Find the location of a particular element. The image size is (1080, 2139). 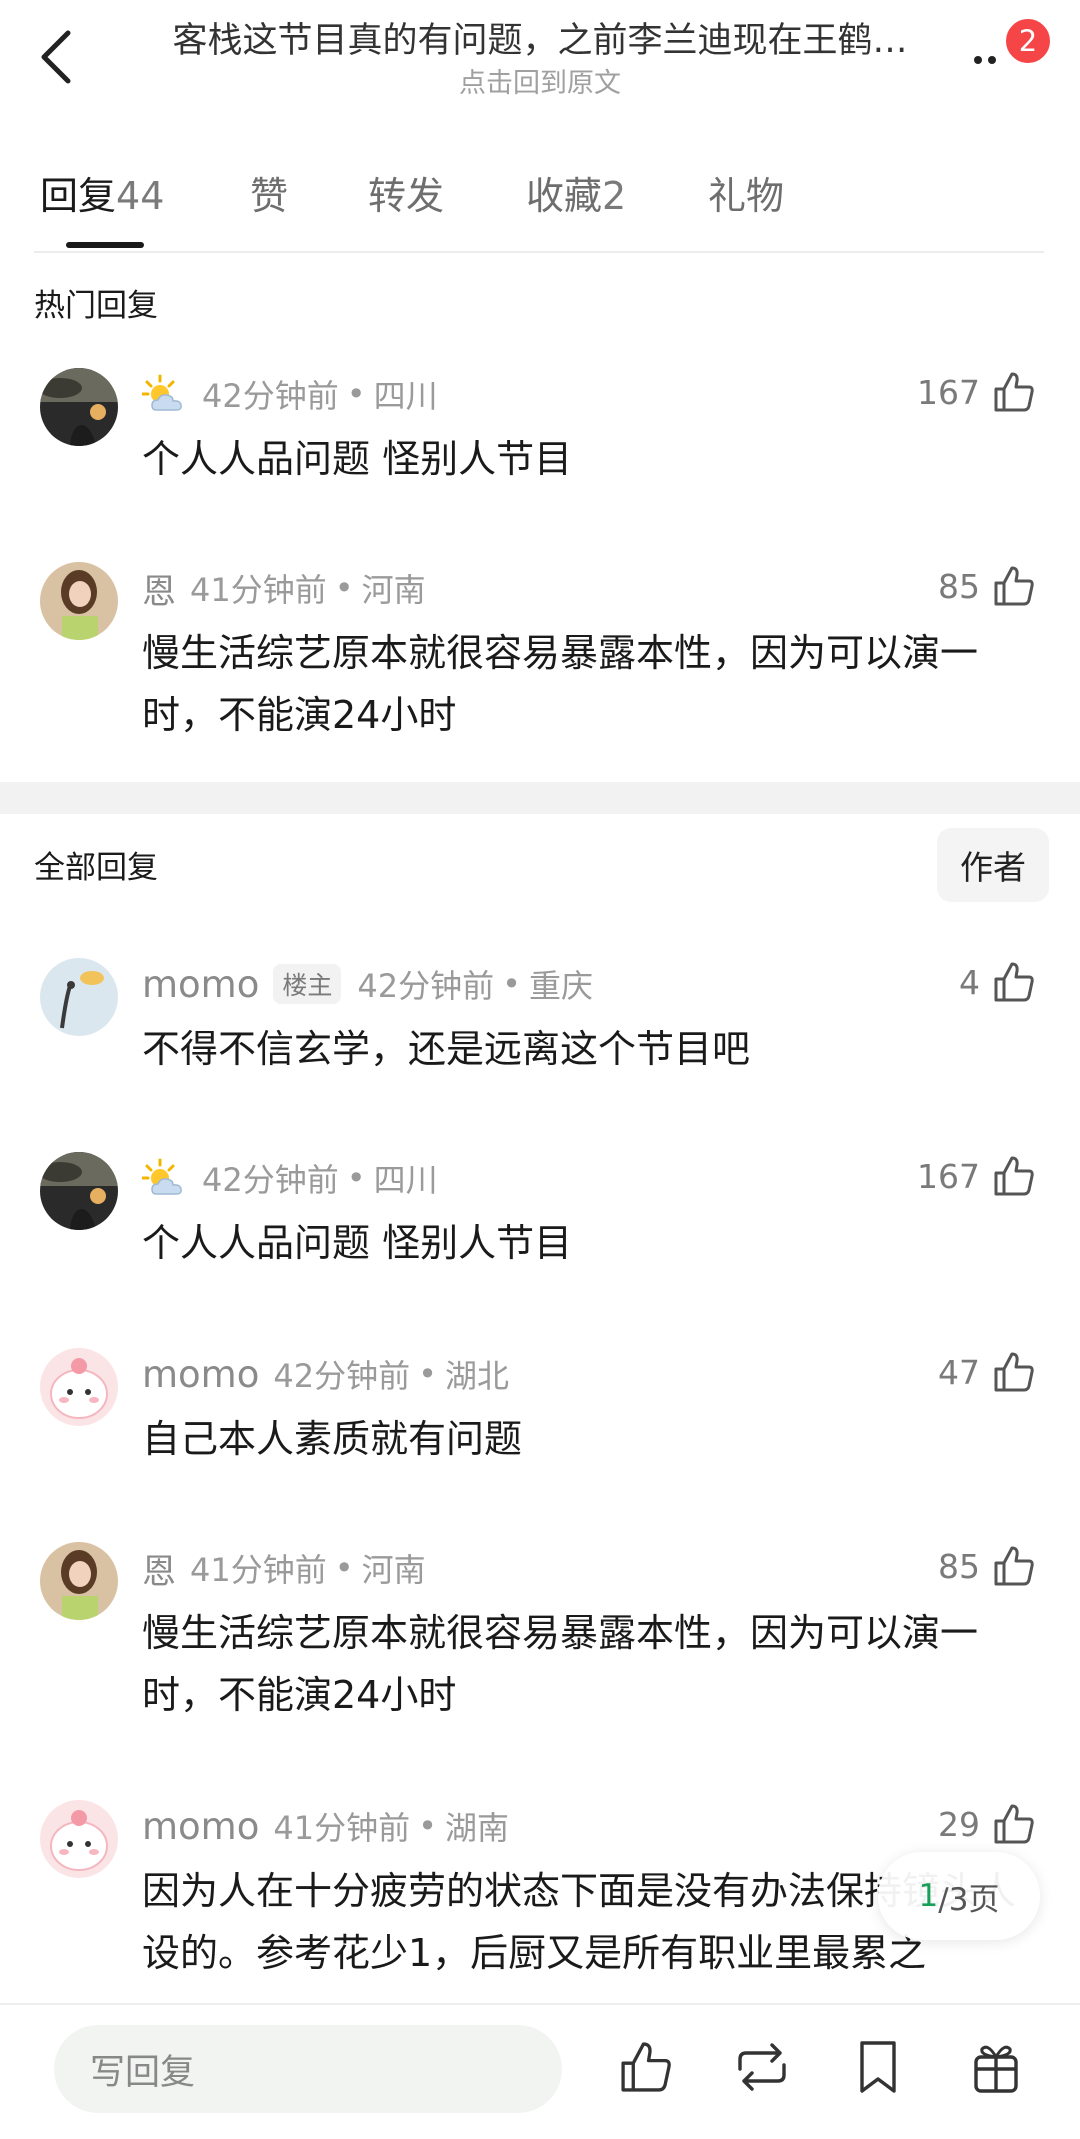

like-button: 29 is located at coordinates (987, 1824).